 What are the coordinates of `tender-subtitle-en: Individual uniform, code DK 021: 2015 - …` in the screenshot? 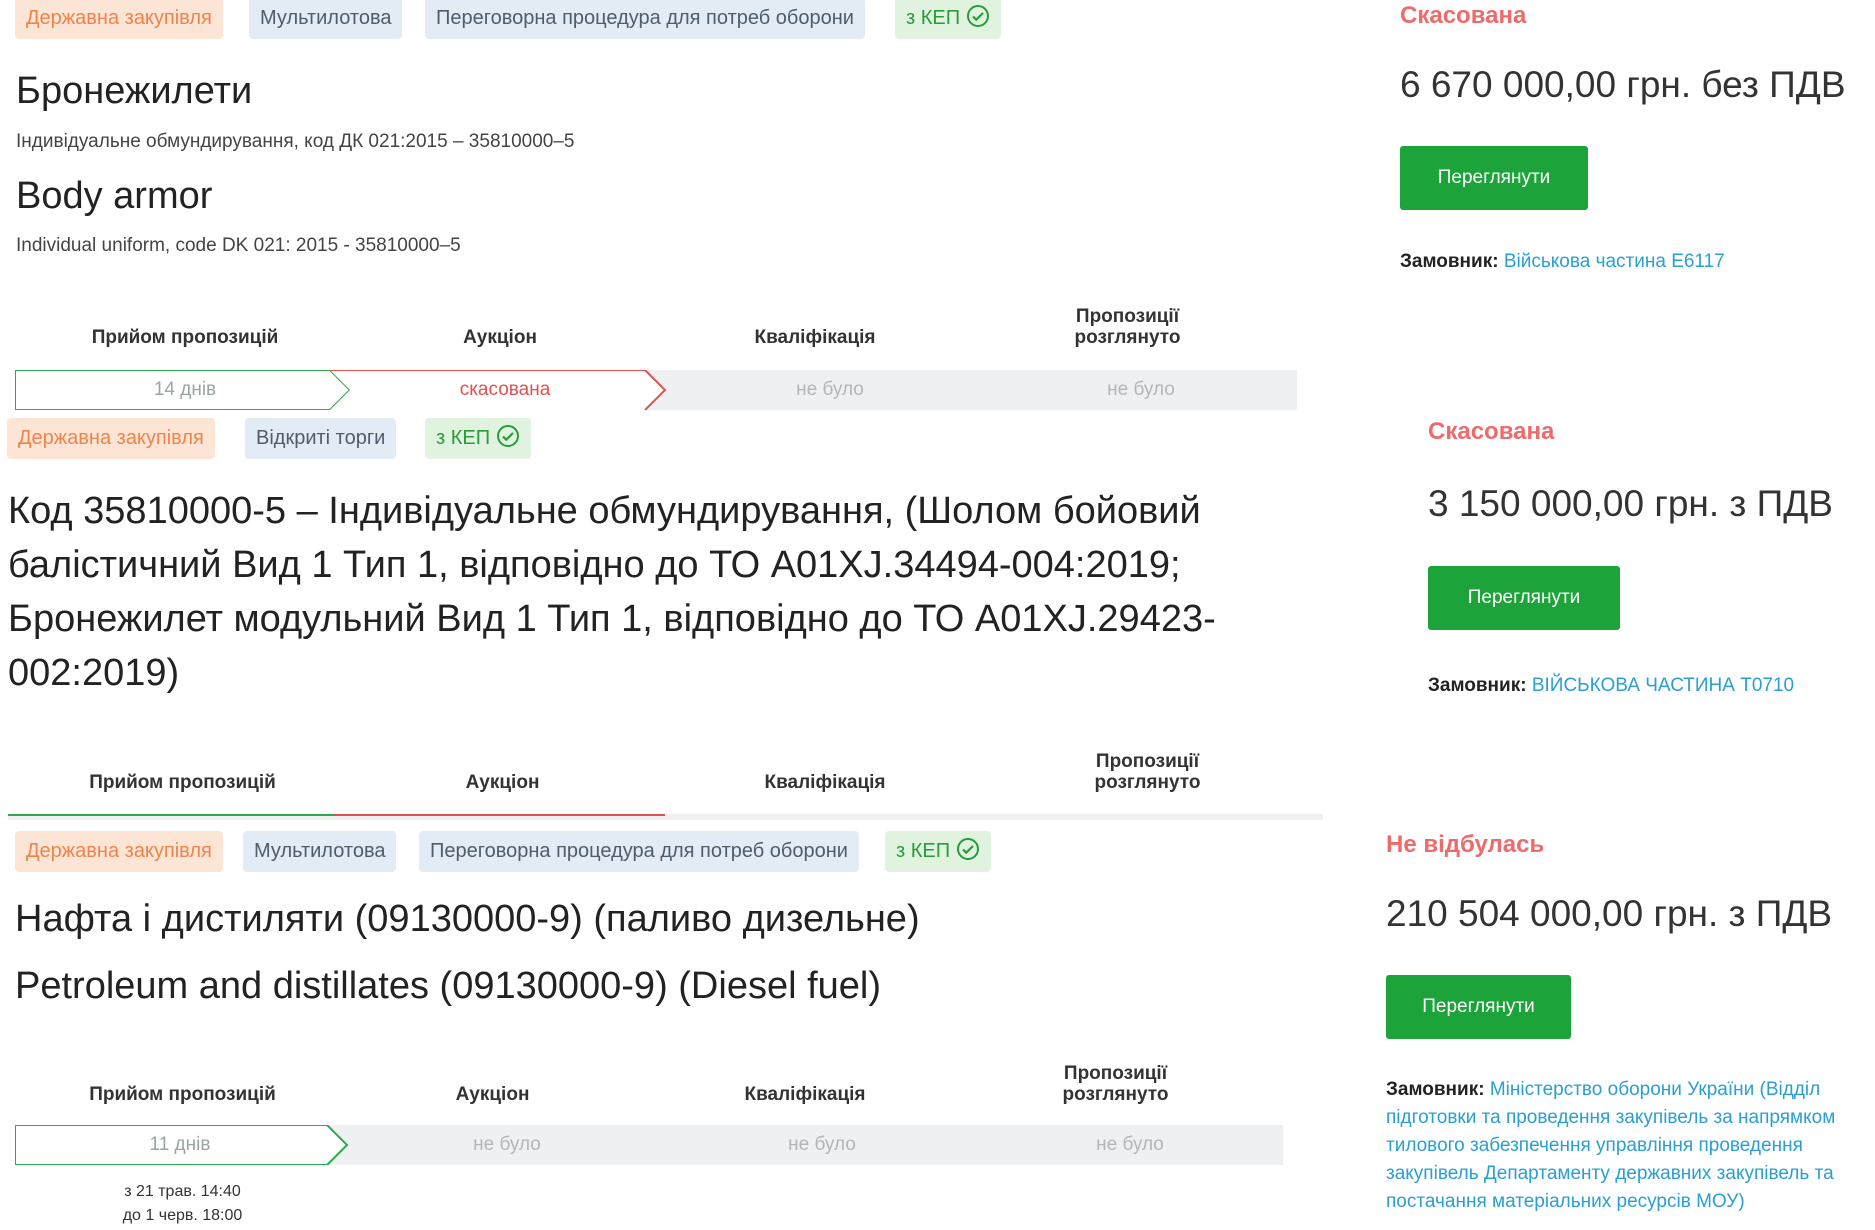 It's located at (238, 245).